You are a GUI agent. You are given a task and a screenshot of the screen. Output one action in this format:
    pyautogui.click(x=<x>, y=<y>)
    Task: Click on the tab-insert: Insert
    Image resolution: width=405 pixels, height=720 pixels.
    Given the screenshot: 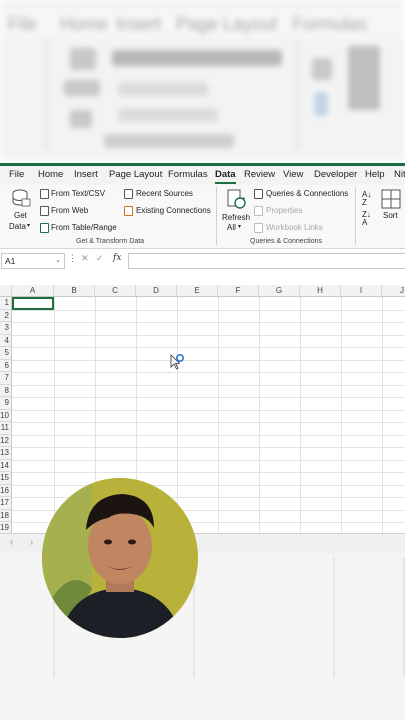 What is the action you would take?
    pyautogui.click(x=86, y=174)
    